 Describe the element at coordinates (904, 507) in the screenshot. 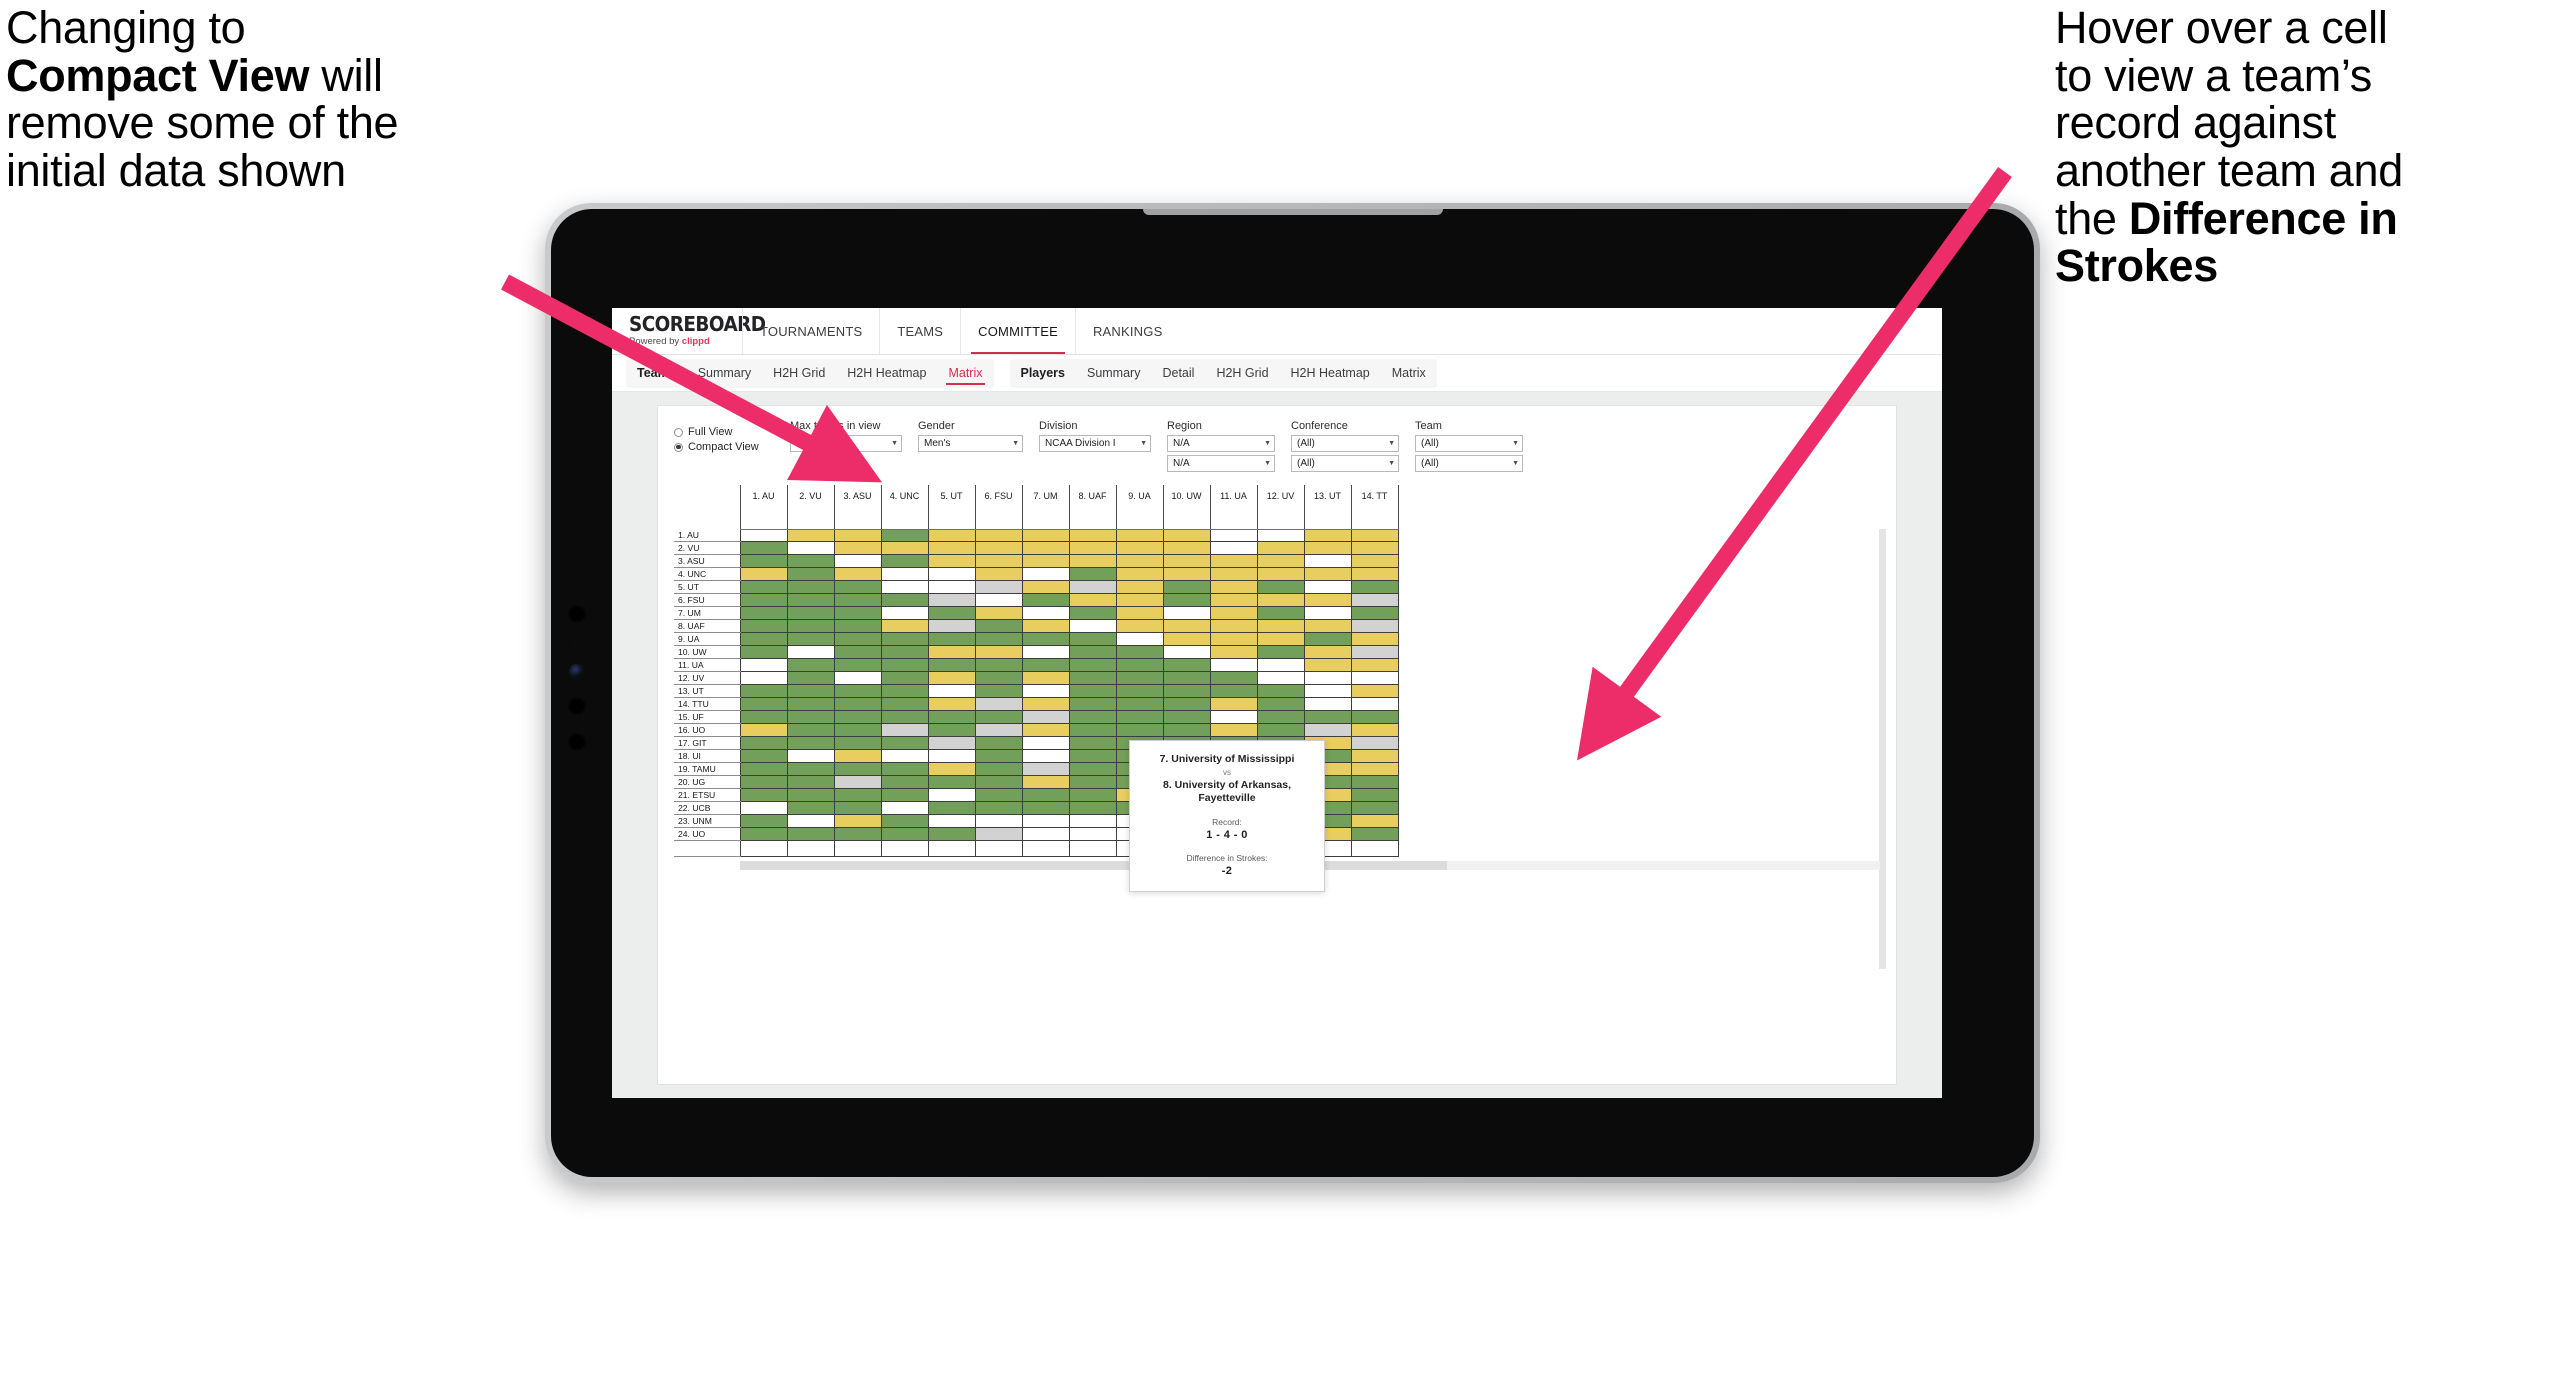

I see `matrix-col-header: 4. UNC` at that location.